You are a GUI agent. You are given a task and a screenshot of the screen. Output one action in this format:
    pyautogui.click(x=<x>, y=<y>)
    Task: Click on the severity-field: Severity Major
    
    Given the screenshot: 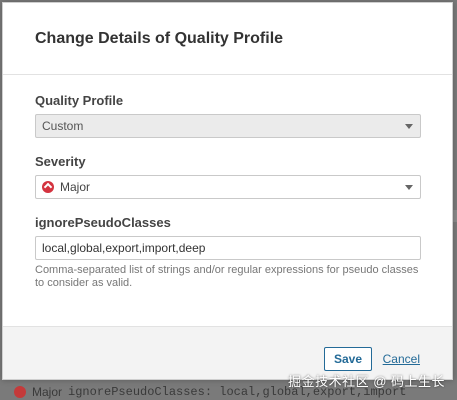 What is the action you would take?
    pyautogui.click(x=228, y=176)
    